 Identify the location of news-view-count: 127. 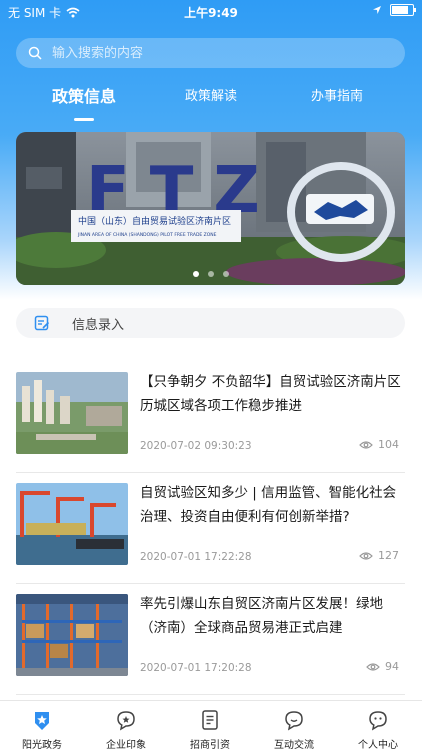
(388, 555).